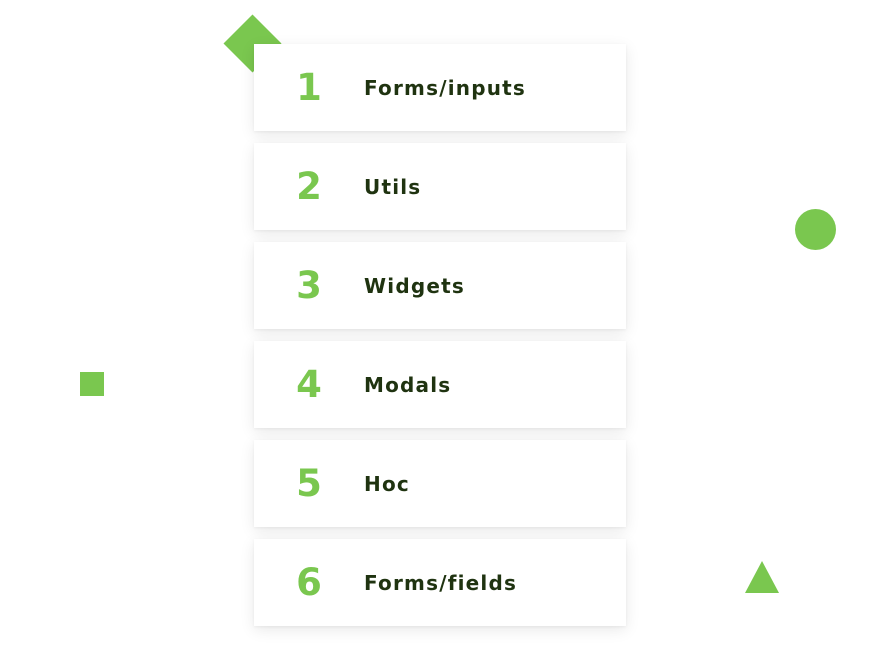  What do you see at coordinates (387, 483) in the screenshot?
I see `item-label: Hoc` at bounding box center [387, 483].